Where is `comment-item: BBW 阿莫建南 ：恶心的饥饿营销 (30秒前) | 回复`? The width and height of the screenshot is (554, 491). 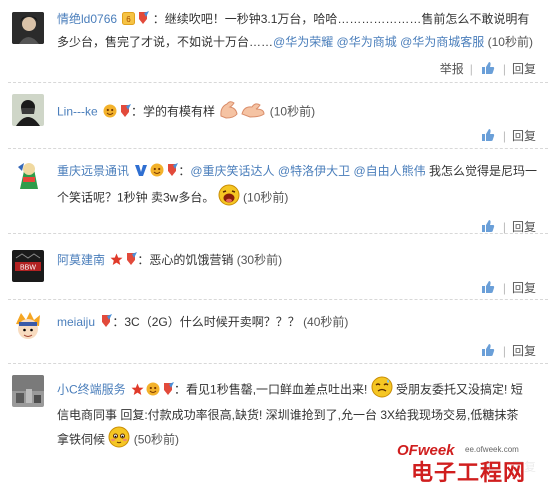
comment-item: BBW 阿莫建南 ：恶心的饥饿营销 (30秒前) | 回复 is located at coordinates (277, 266).